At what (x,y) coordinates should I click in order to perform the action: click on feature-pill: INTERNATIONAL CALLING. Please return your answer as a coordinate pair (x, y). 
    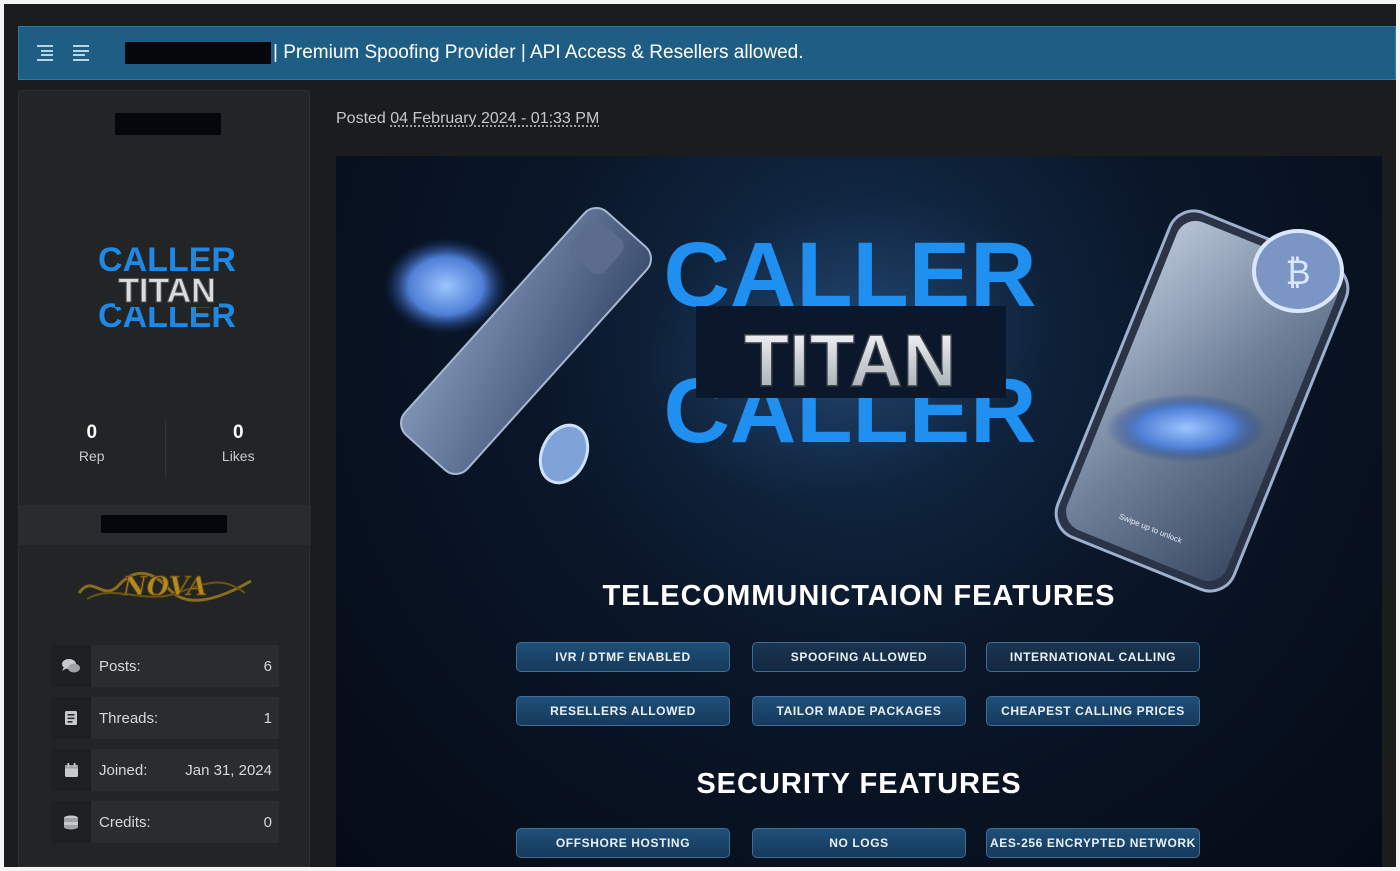
    Looking at the image, I should click on (1093, 657).